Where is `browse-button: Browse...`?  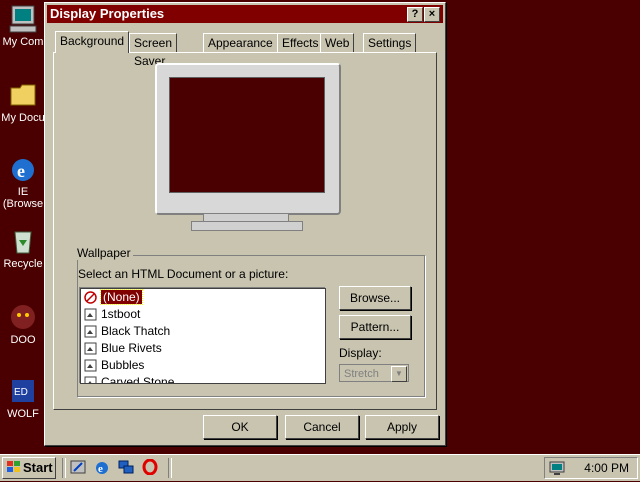 browse-button: Browse... is located at coordinates (375, 298).